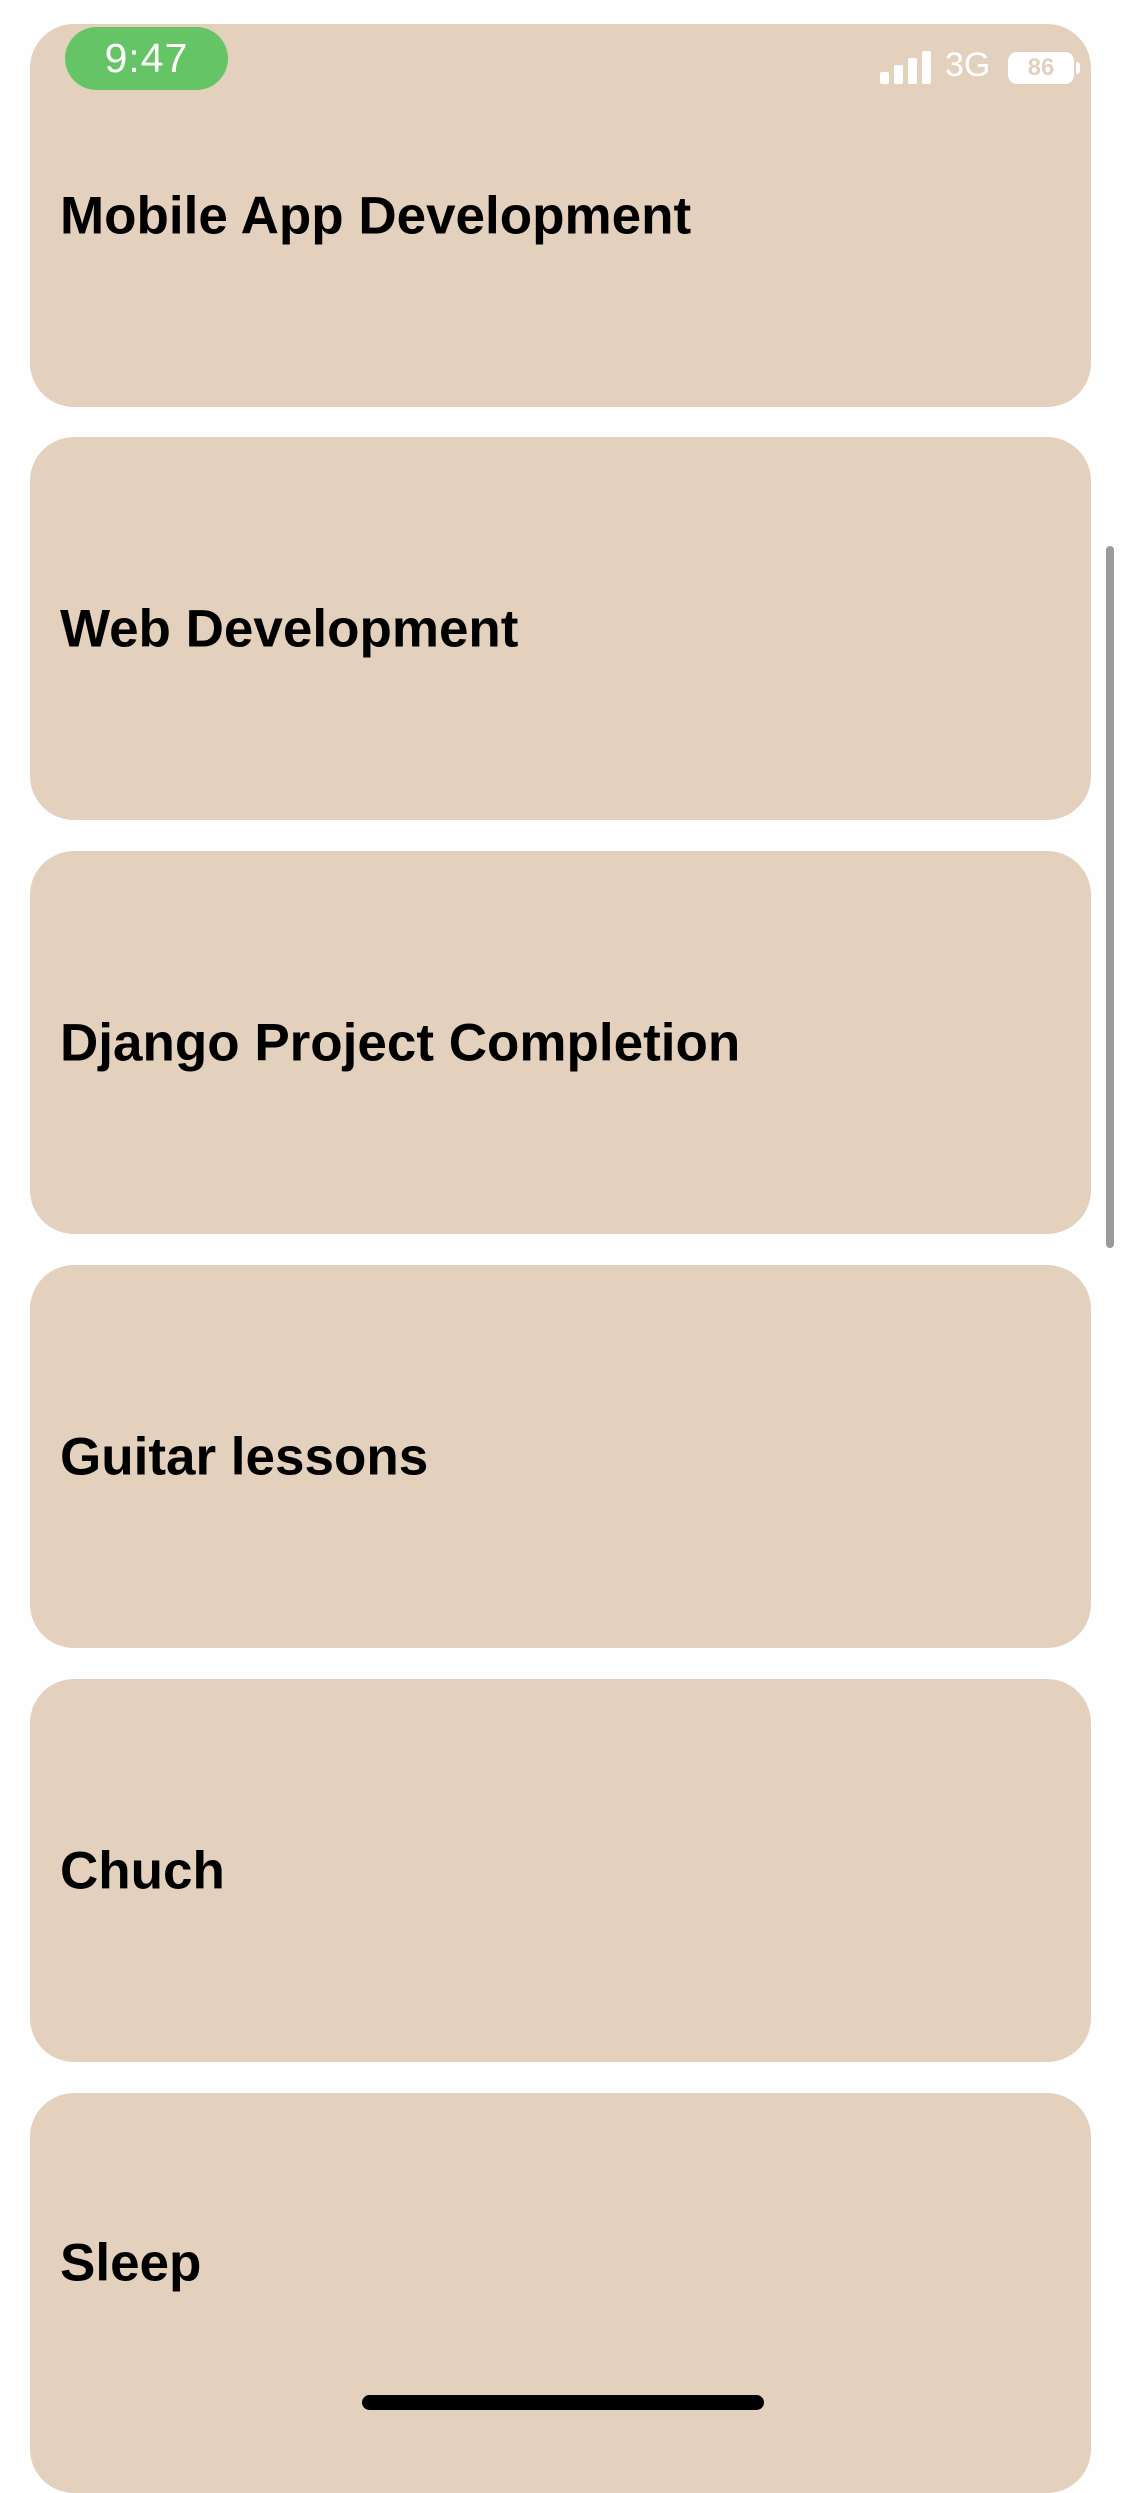 The width and height of the screenshot is (1125, 2493). Describe the element at coordinates (1110, 897) in the screenshot. I see `scrollbar` at that location.